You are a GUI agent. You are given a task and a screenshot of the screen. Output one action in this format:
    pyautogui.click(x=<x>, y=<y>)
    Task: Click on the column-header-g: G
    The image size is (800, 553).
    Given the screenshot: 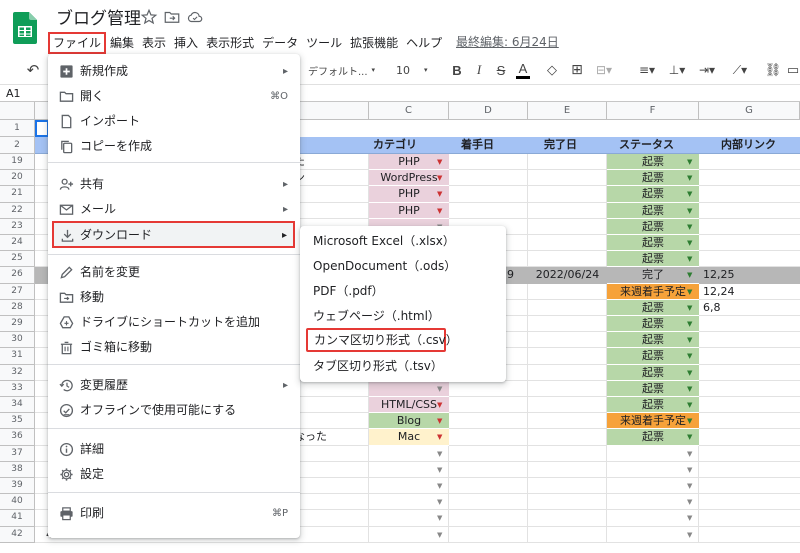 What is the action you would take?
    pyautogui.click(x=749, y=111)
    